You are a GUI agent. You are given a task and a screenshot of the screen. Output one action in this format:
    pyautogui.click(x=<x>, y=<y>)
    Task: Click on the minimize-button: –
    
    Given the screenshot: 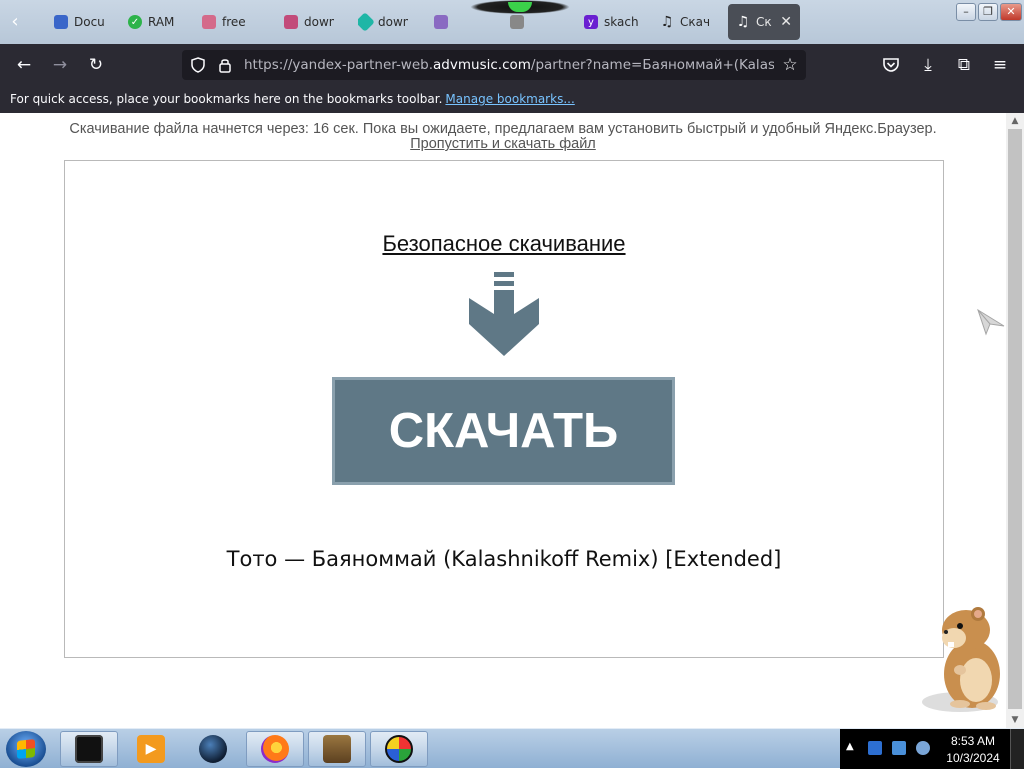 What is the action you would take?
    pyautogui.click(x=966, y=12)
    